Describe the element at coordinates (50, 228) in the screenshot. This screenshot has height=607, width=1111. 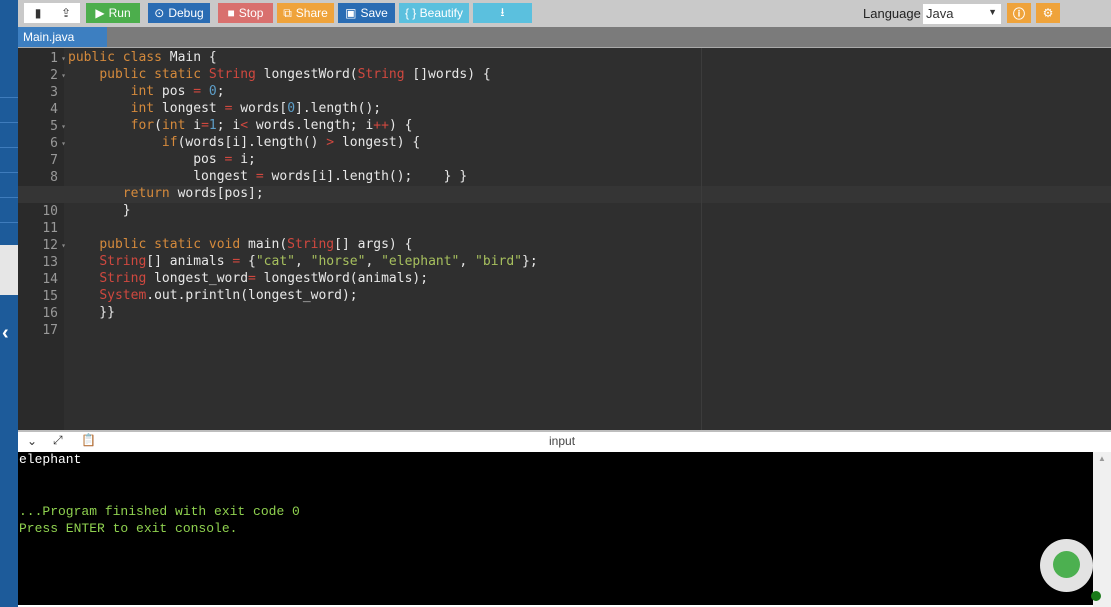
I see `line-number: 11` at that location.